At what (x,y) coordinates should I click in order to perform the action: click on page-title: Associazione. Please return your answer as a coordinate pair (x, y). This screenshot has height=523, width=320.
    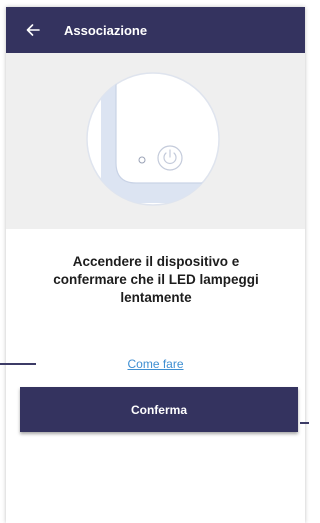
    Looking at the image, I should click on (106, 30).